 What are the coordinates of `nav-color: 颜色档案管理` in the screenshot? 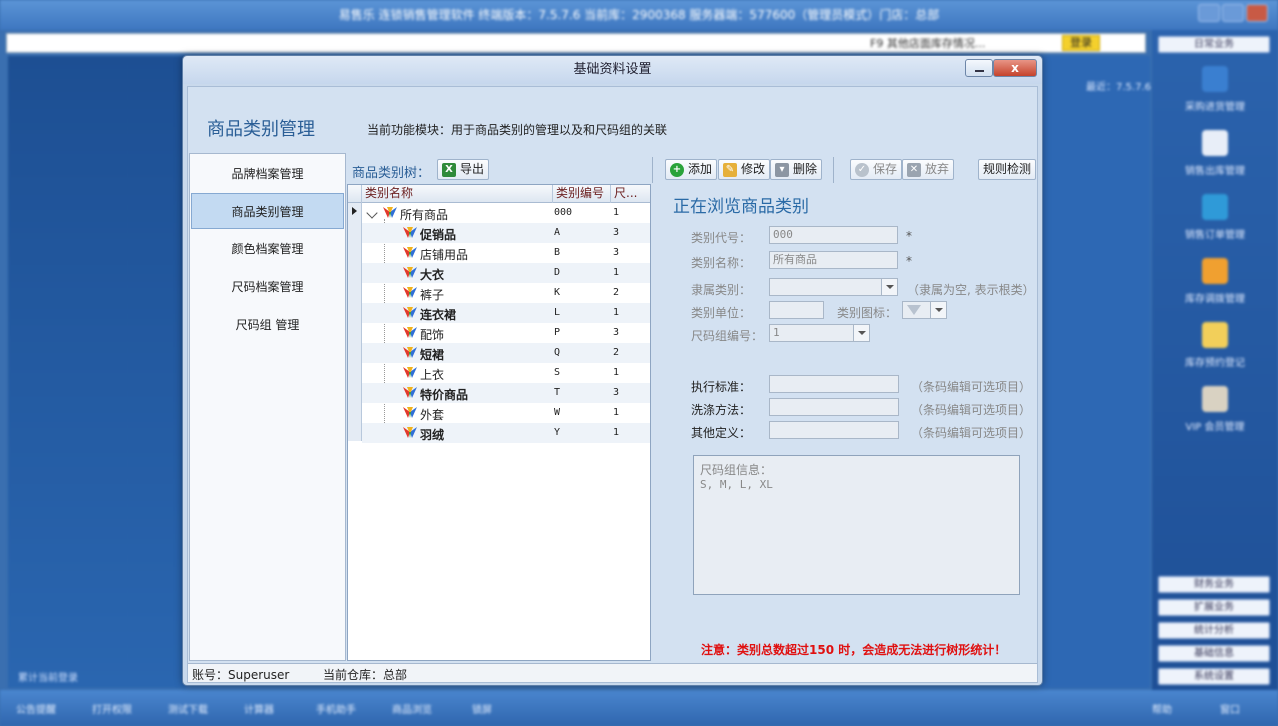 It's located at (267, 249).